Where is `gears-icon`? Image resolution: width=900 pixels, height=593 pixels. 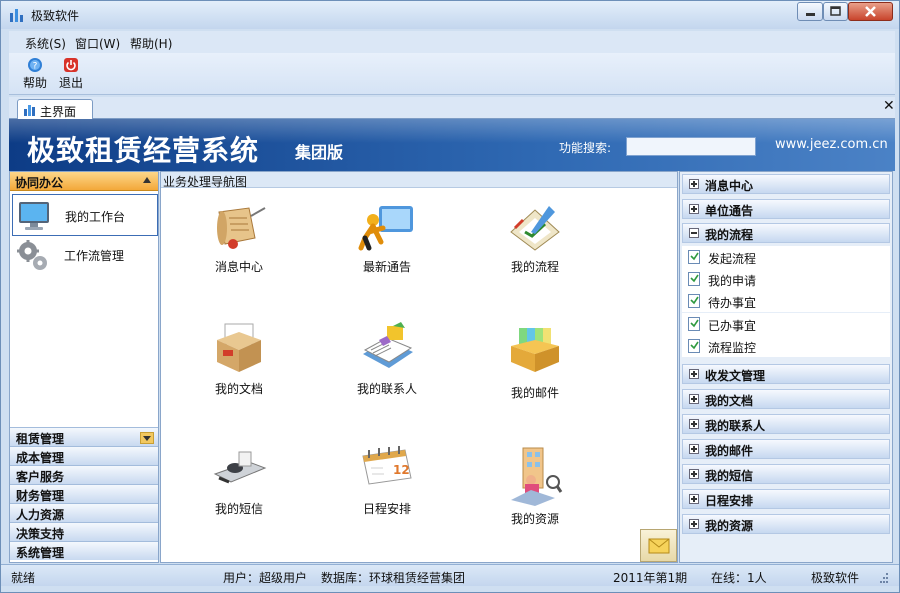 gears-icon is located at coordinates (32, 255).